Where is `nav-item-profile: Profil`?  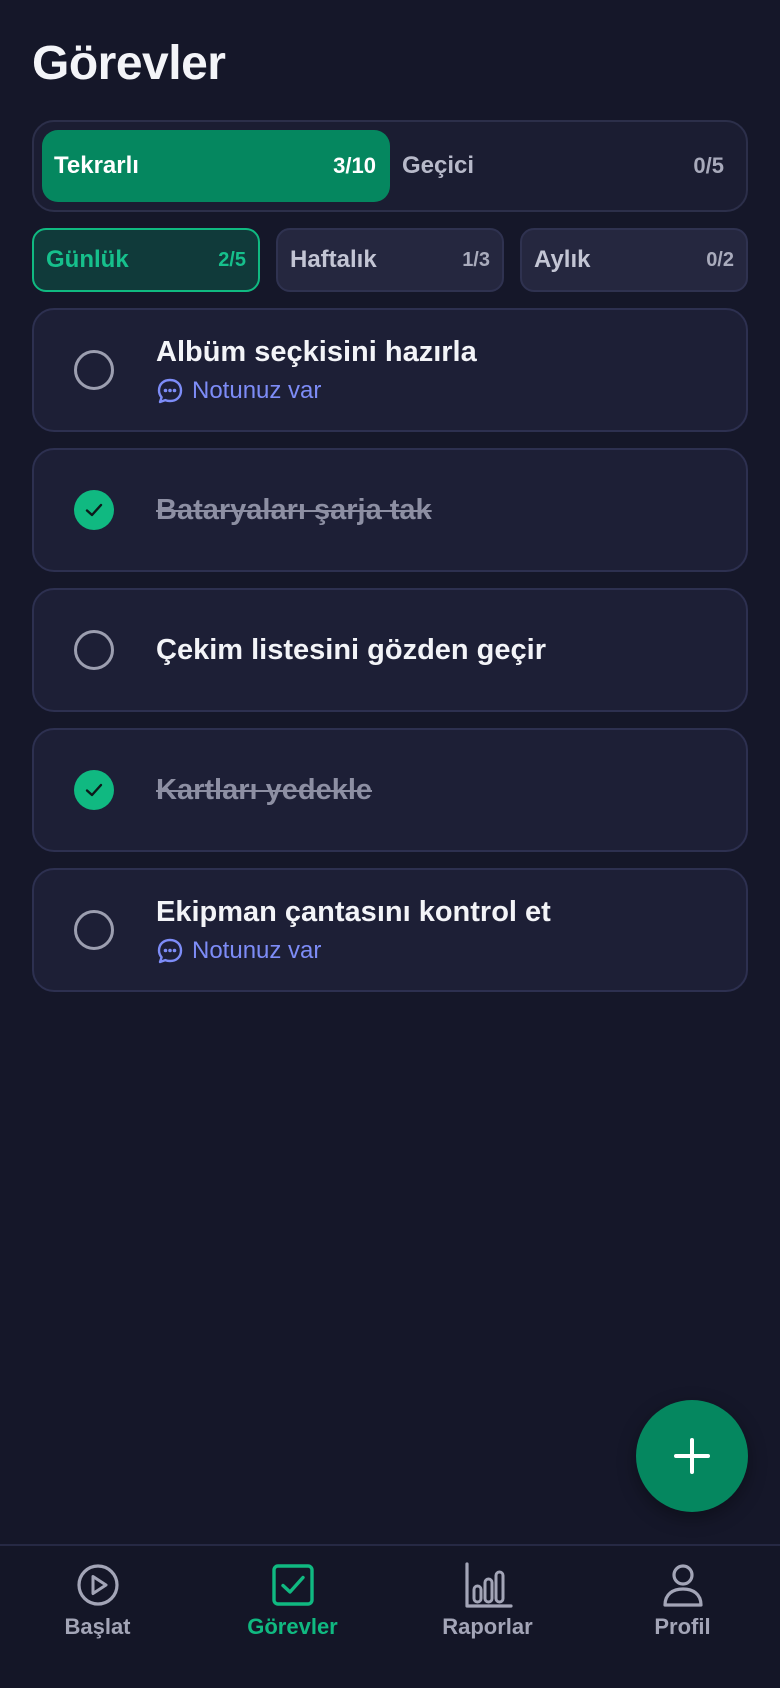
nav-item-profile: Profil is located at coordinates (682, 1617).